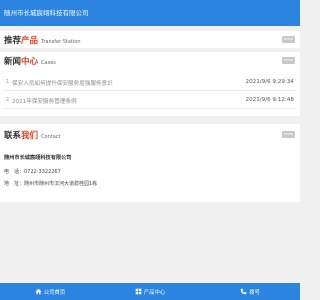 The image size is (320, 300). Describe the element at coordinates (13, 136) in the screenshot. I see `contact-title-main: 联系` at that location.